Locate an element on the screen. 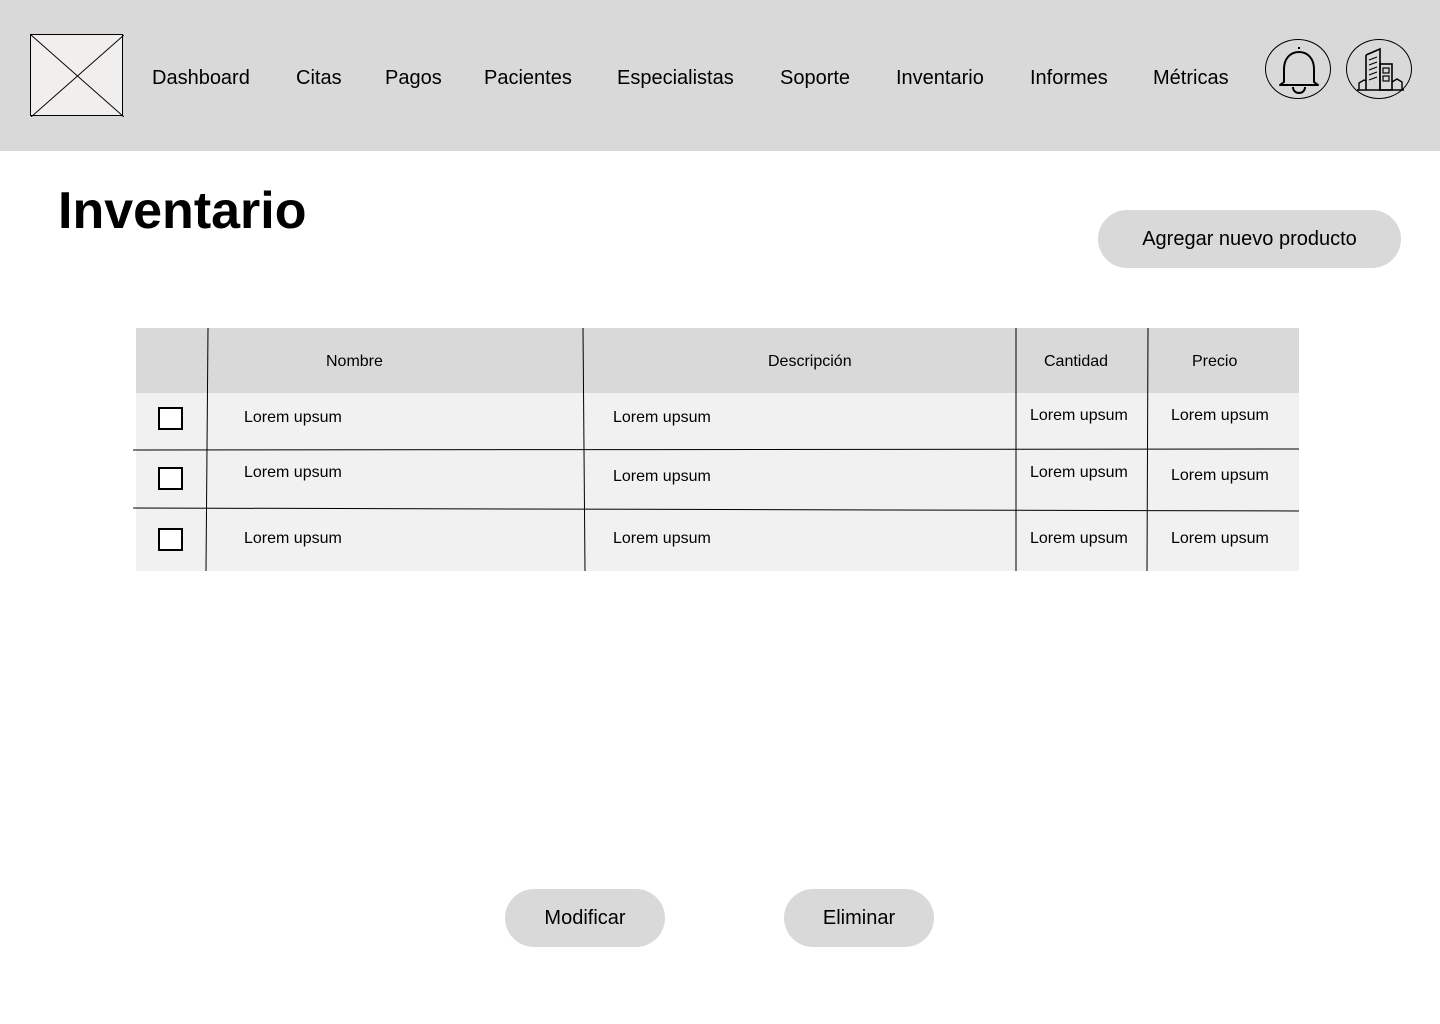  notifications-button is located at coordinates (1298, 69).